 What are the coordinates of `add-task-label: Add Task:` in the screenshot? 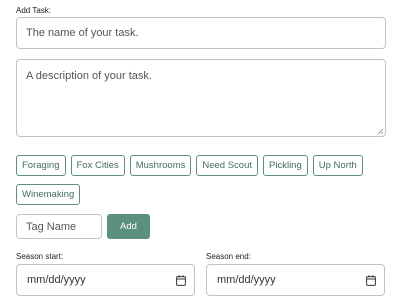 It's located at (33, 10).